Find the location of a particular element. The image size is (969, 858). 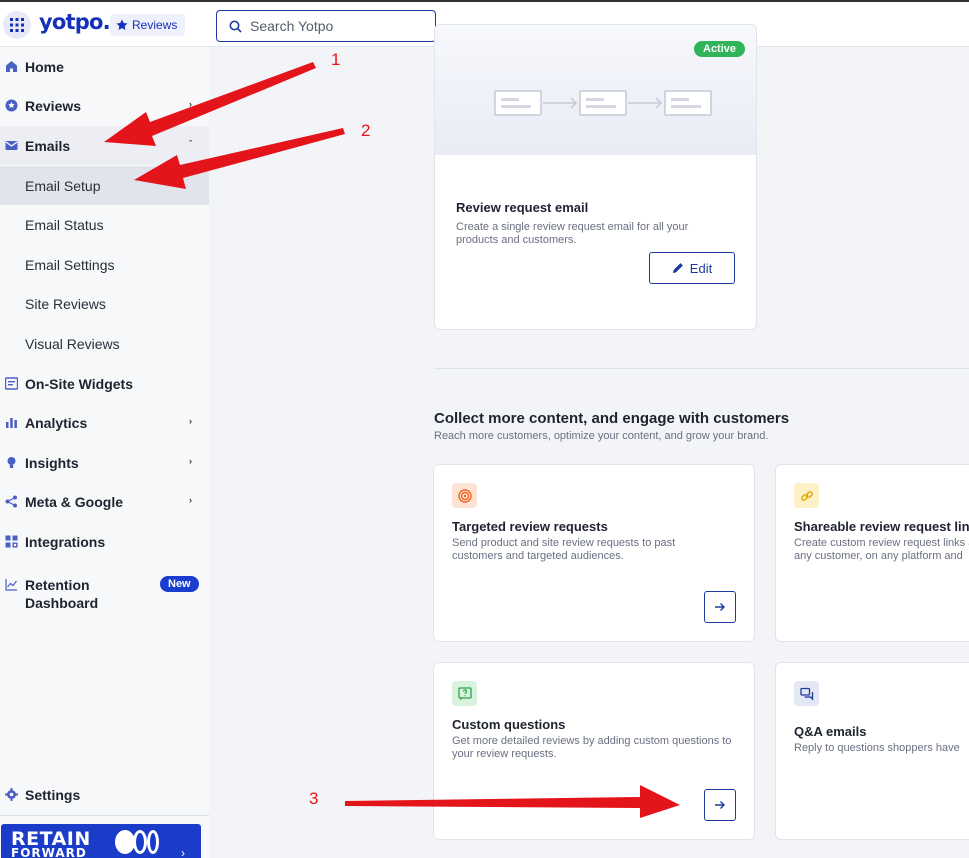

sidebar-subitem-email-setup: Email Setup is located at coordinates (104, 185).